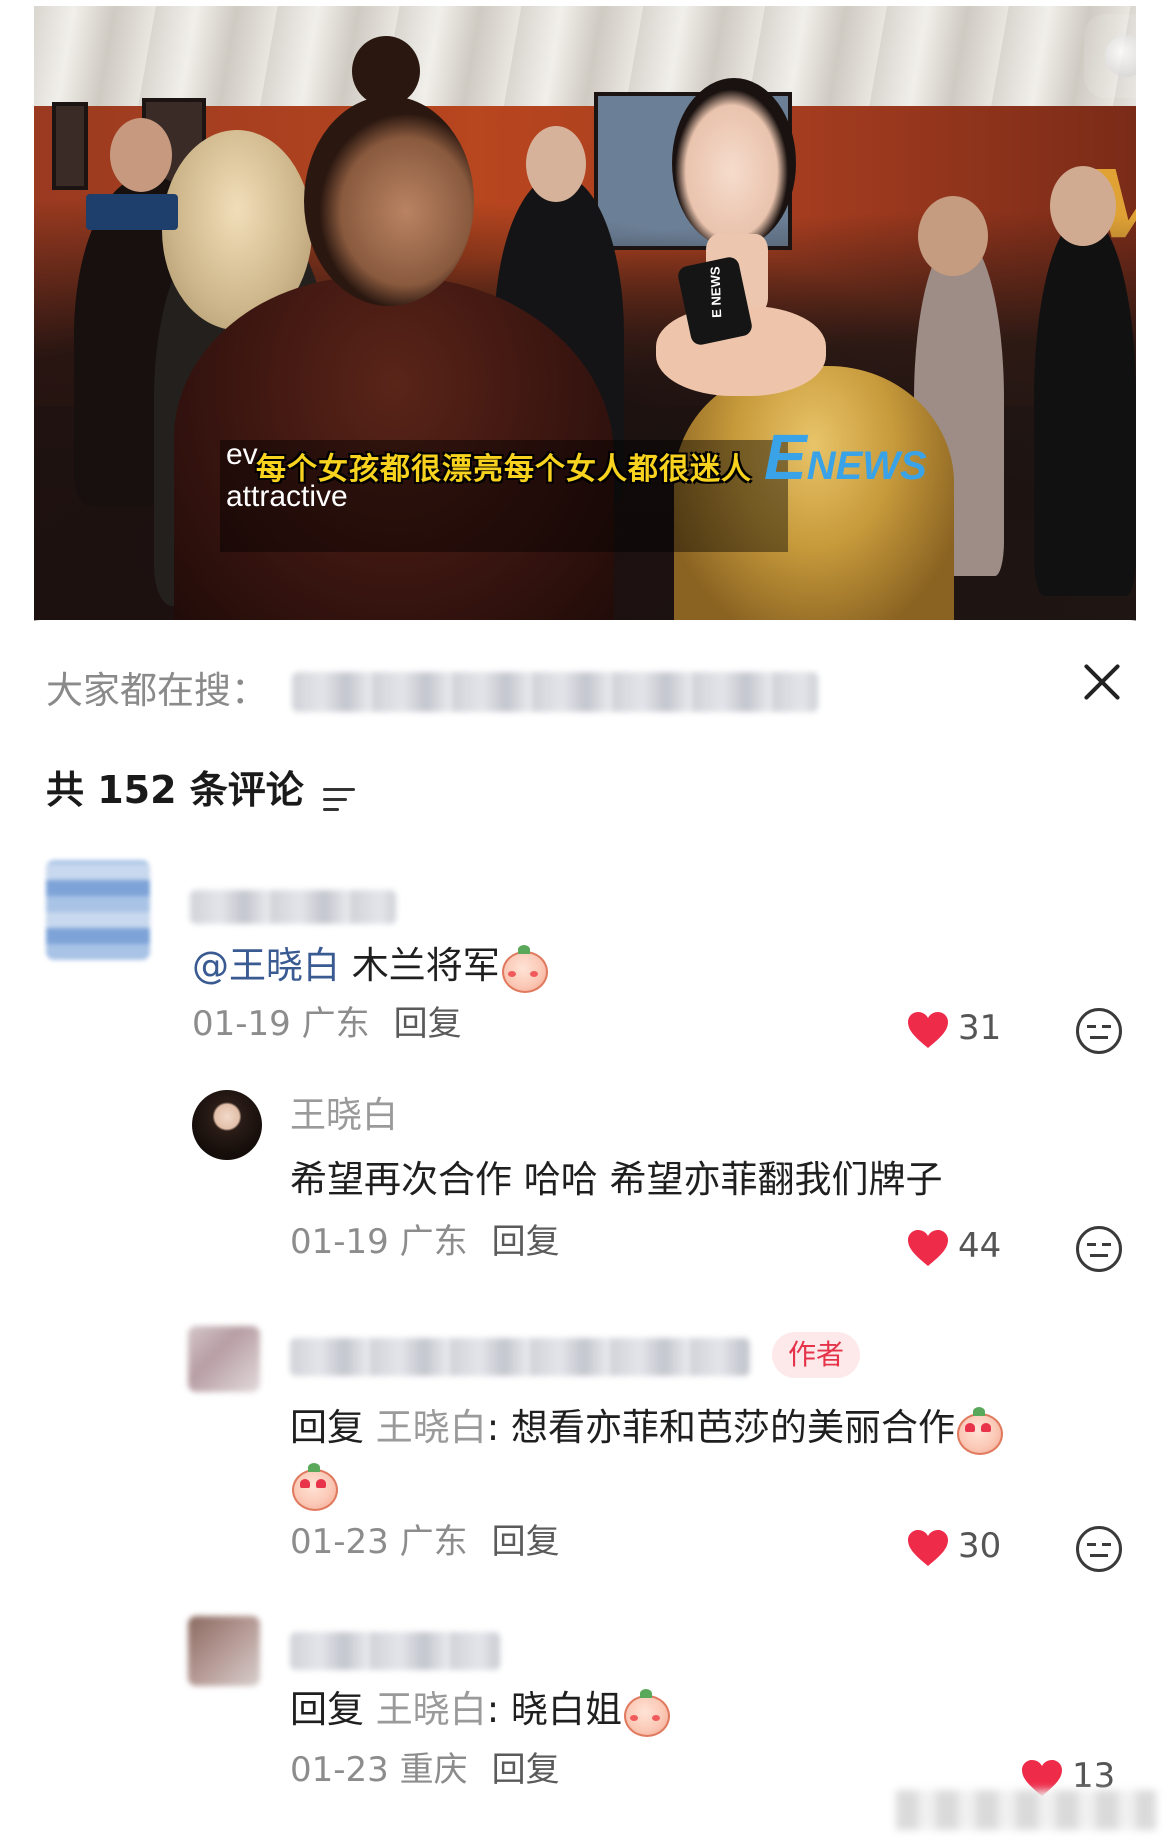  Describe the element at coordinates (816, 1355) in the screenshot. I see `author-tag: 作者` at that location.